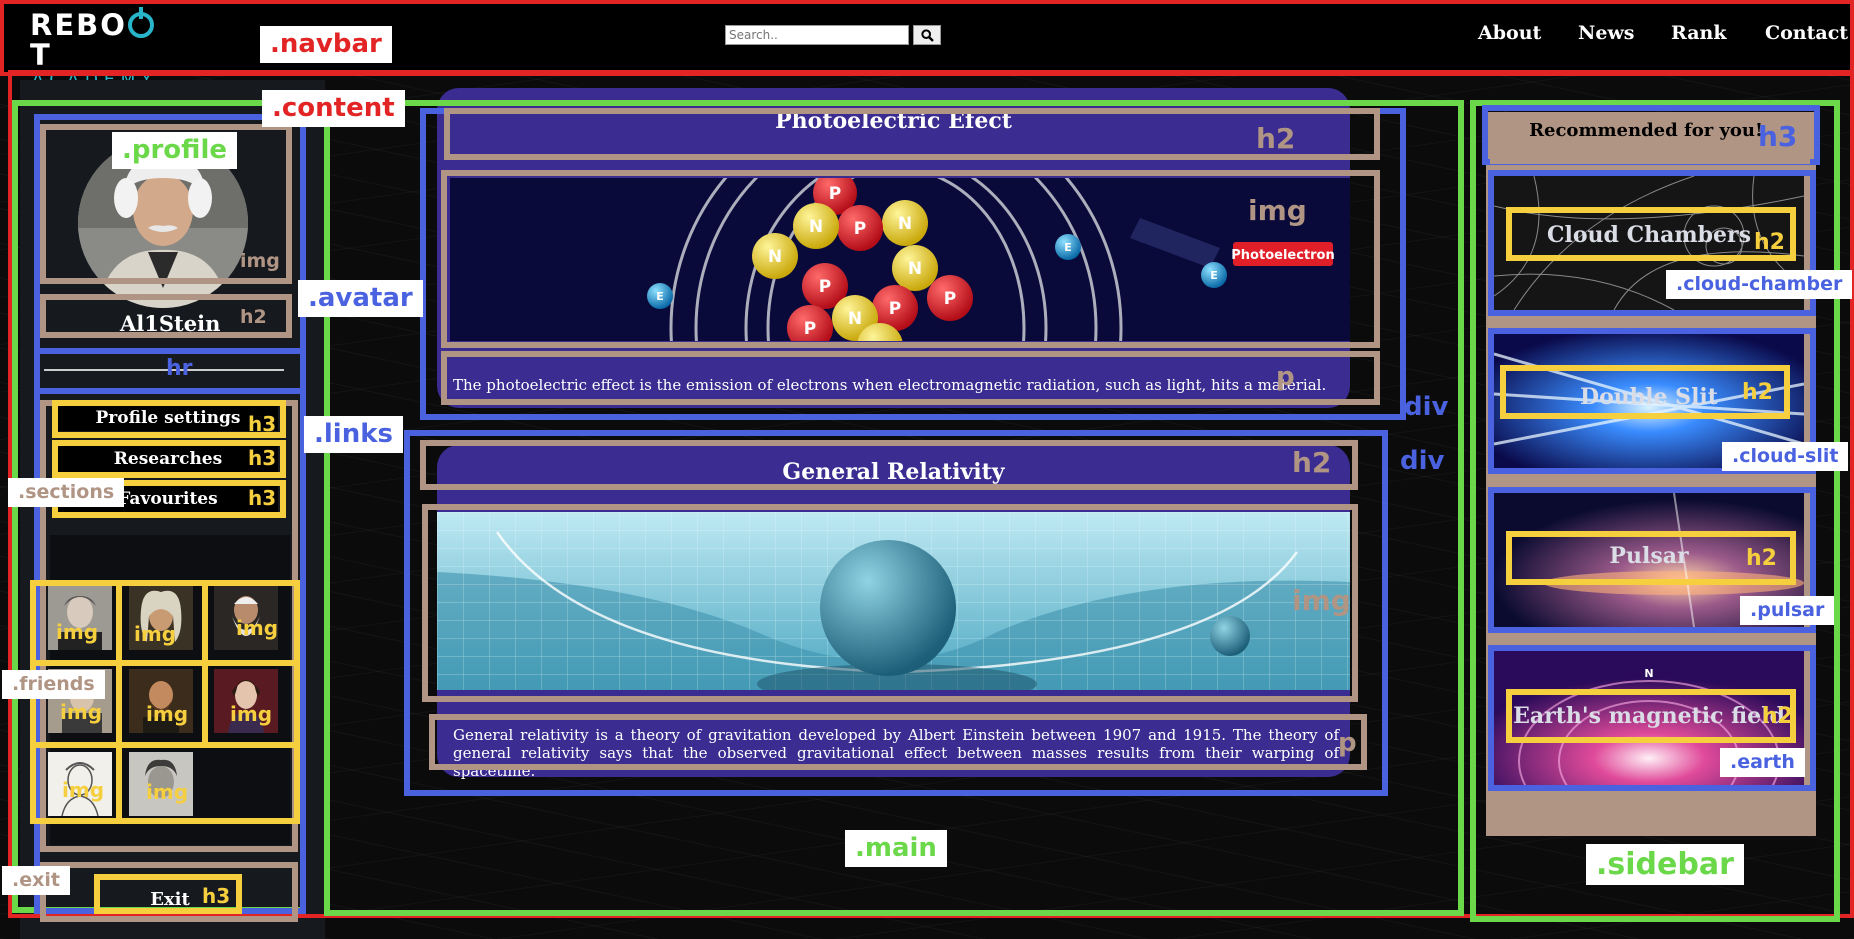 This screenshot has width=1854, height=939. Describe the element at coordinates (912, 134) in the screenshot. I see `card1-h2-outline` at that location.